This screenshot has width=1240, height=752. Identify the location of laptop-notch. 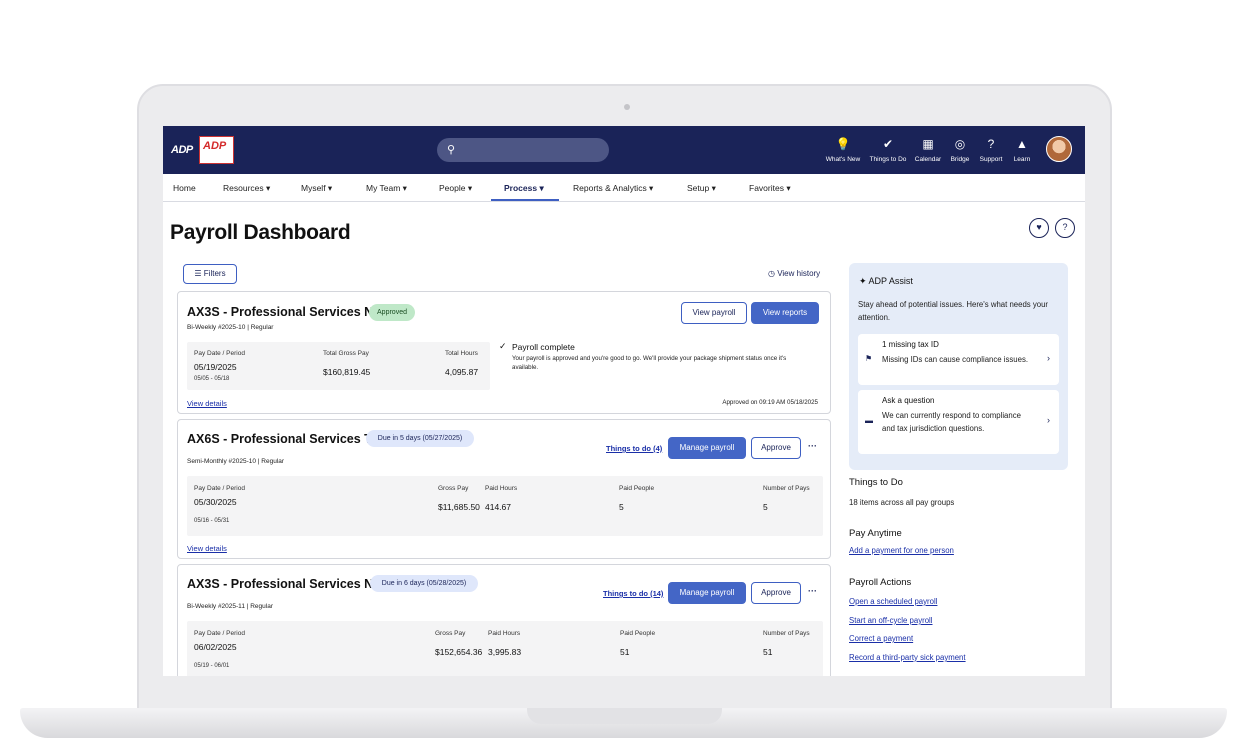
(624, 716).